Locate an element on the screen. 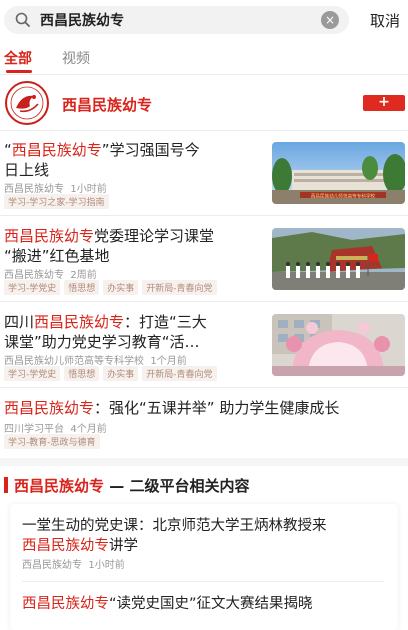  search-input: 西昌民族幼专 is located at coordinates (180, 20).